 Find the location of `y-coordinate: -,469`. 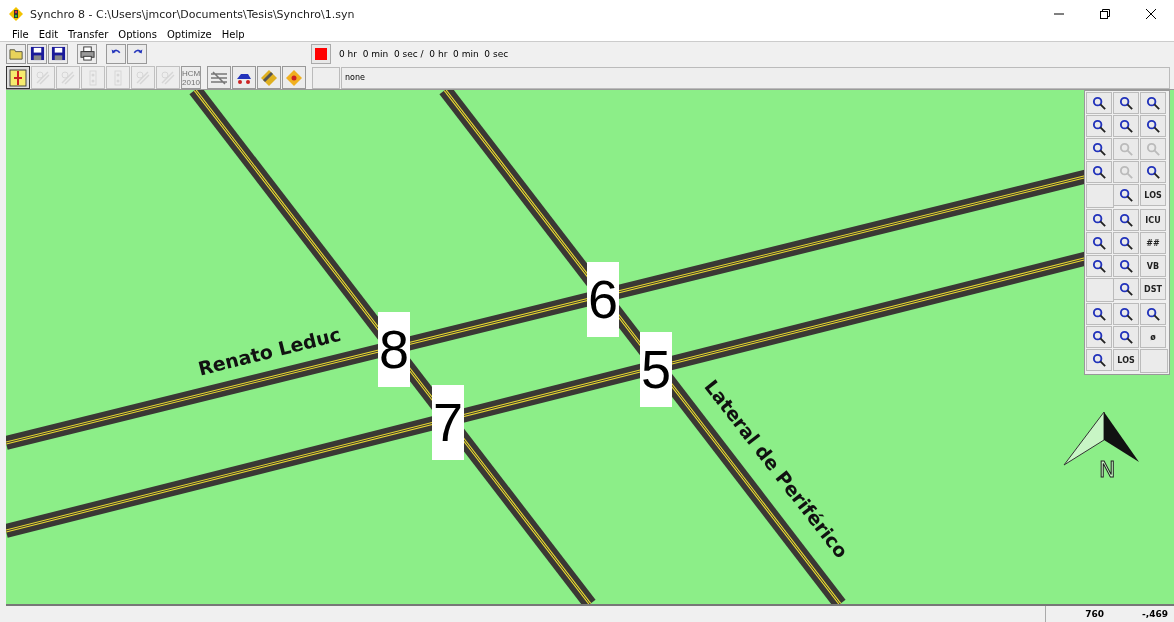

y-coordinate: -,469 is located at coordinates (1155, 614).